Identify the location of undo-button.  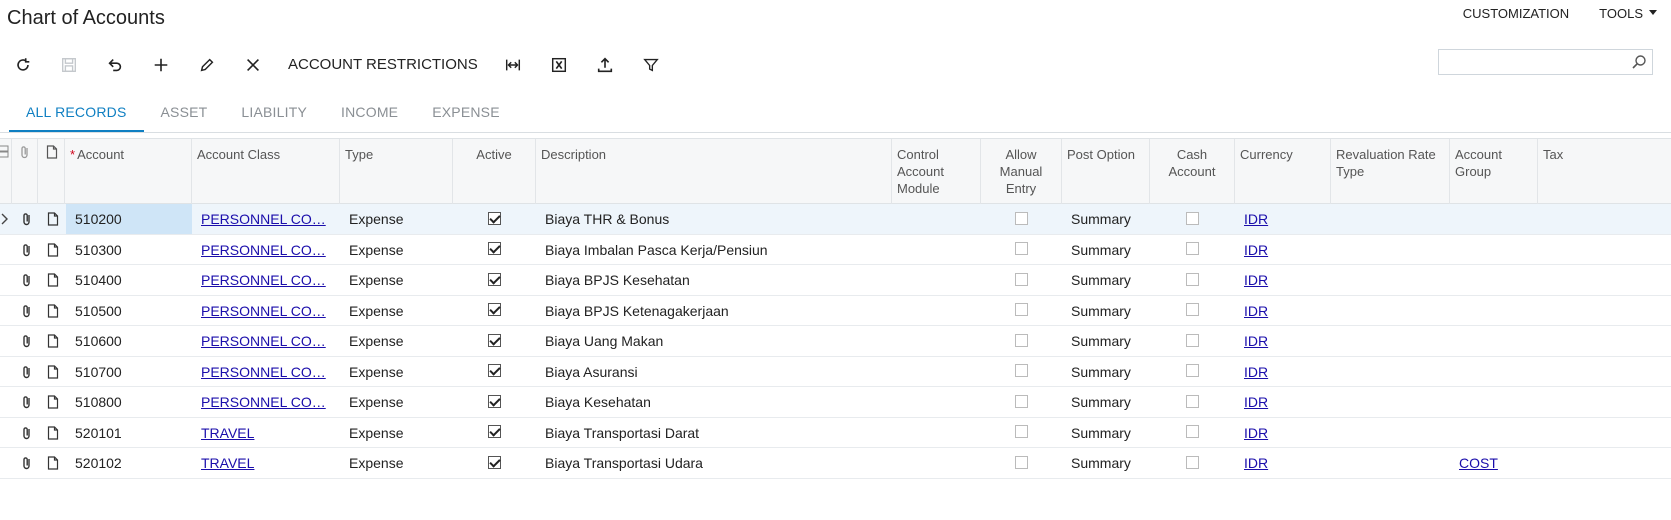
(115, 65).